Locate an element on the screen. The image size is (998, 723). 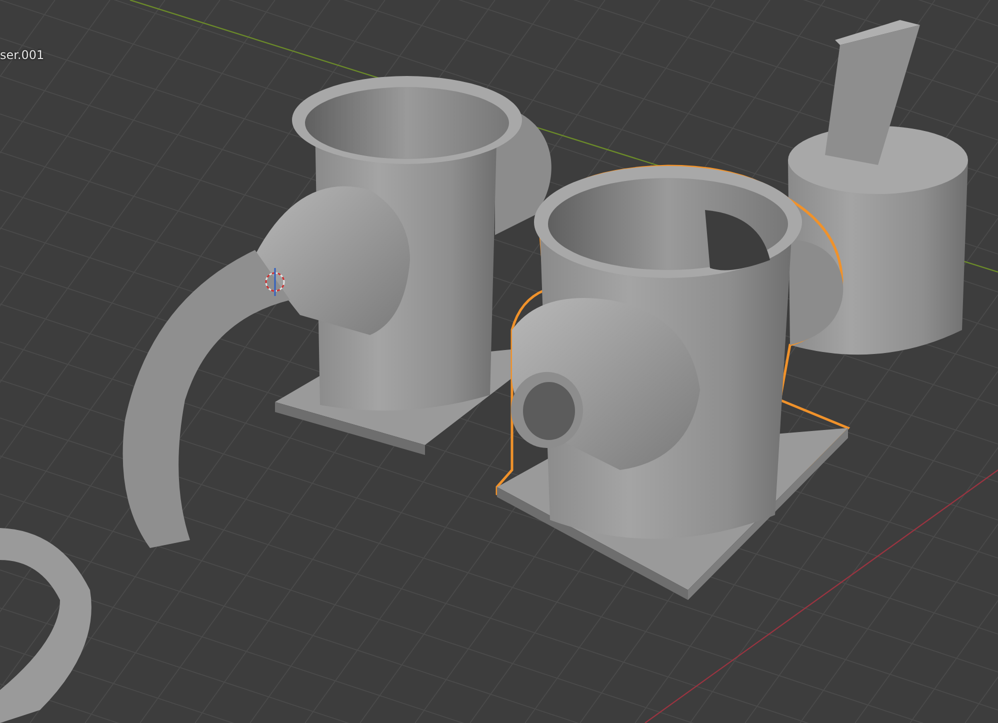
object-name-label: ser.001 is located at coordinates (22, 55).